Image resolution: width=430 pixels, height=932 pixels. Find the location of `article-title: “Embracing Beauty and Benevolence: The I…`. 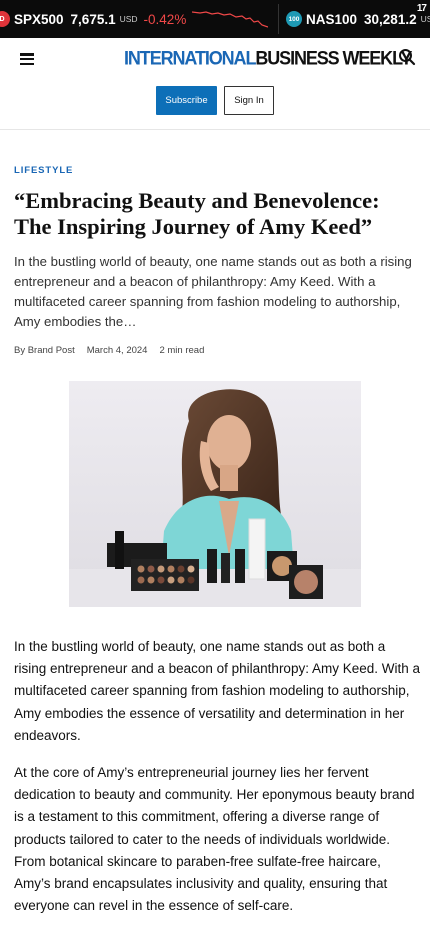

article-title: “Embracing Beauty and Benevolence: The I… is located at coordinates (197, 213).